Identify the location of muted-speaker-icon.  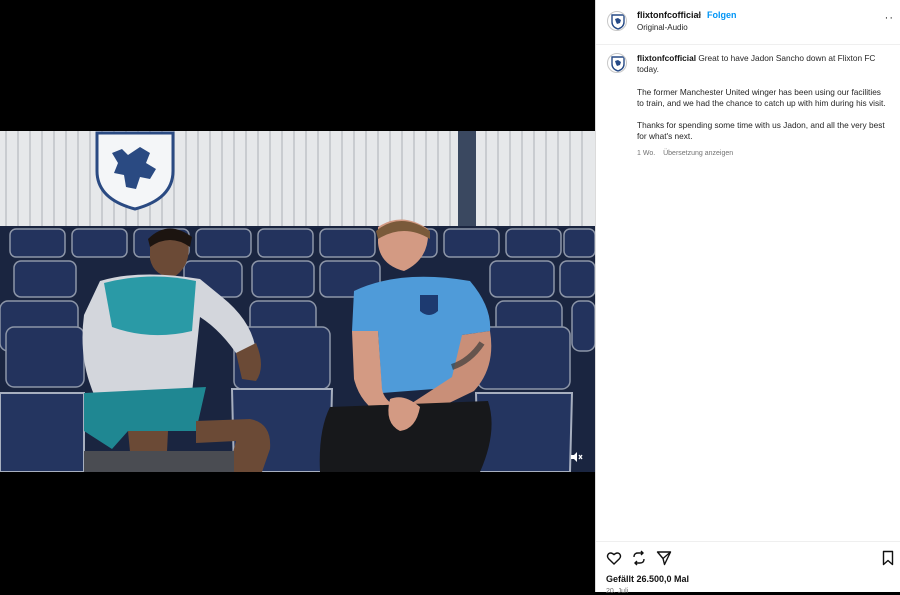
(577, 457).